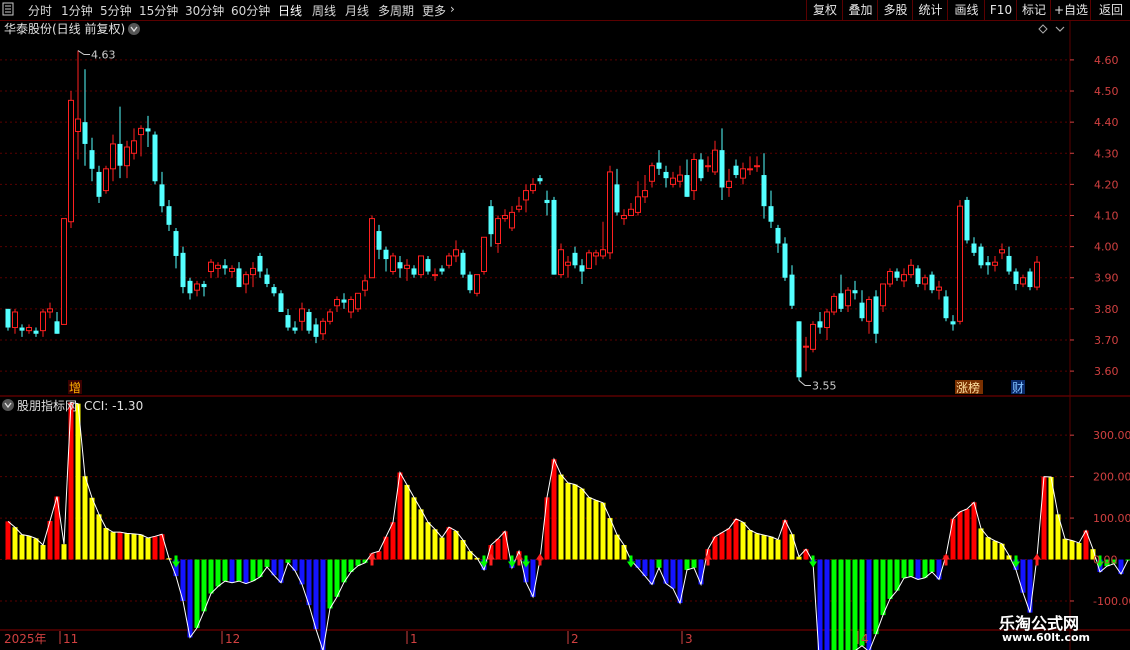  What do you see at coordinates (1106, 371) in the screenshot?
I see `price-tick-label: 3.60` at bounding box center [1106, 371].